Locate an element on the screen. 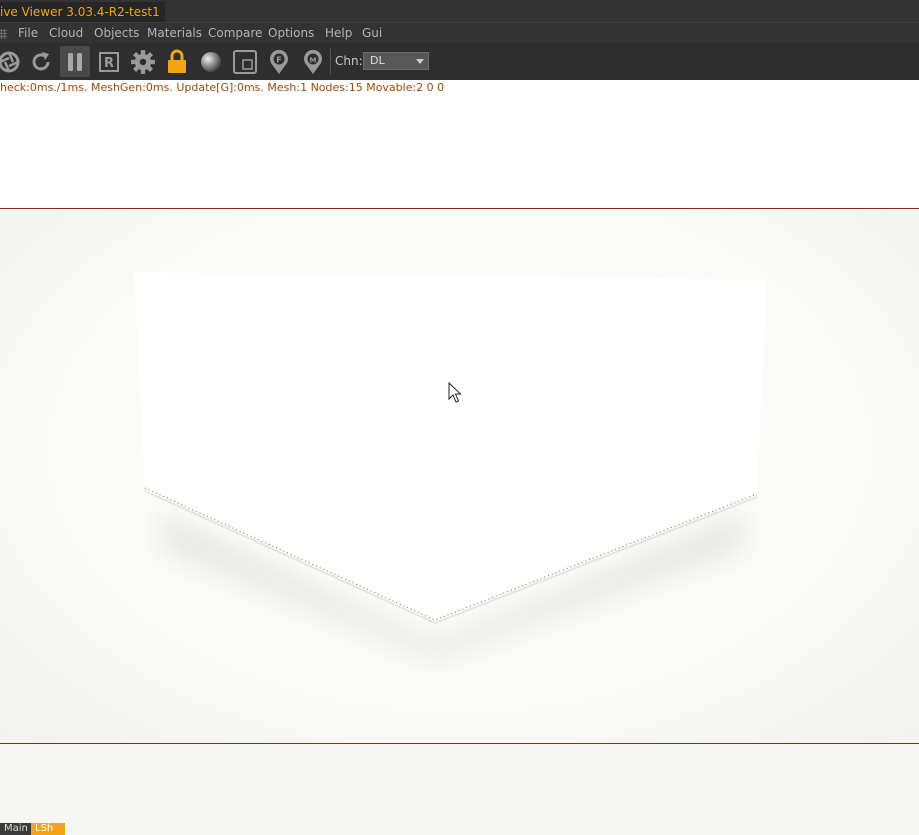 Image resolution: width=919 pixels, height=835 pixels. focus-pin-icon: F is located at coordinates (279, 61).